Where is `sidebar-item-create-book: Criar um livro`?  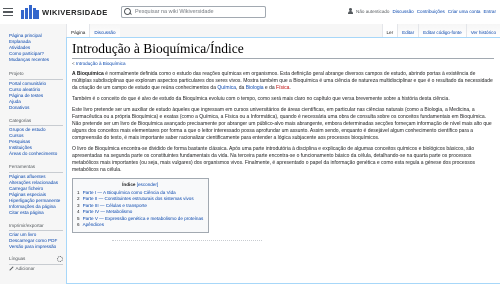 sidebar-item-create-book: Criar um livro is located at coordinates (22, 234).